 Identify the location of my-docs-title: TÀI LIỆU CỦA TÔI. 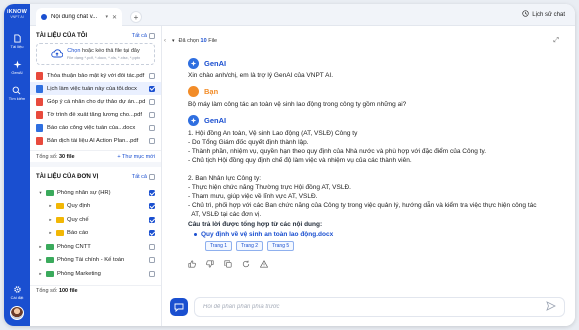
(62, 36).